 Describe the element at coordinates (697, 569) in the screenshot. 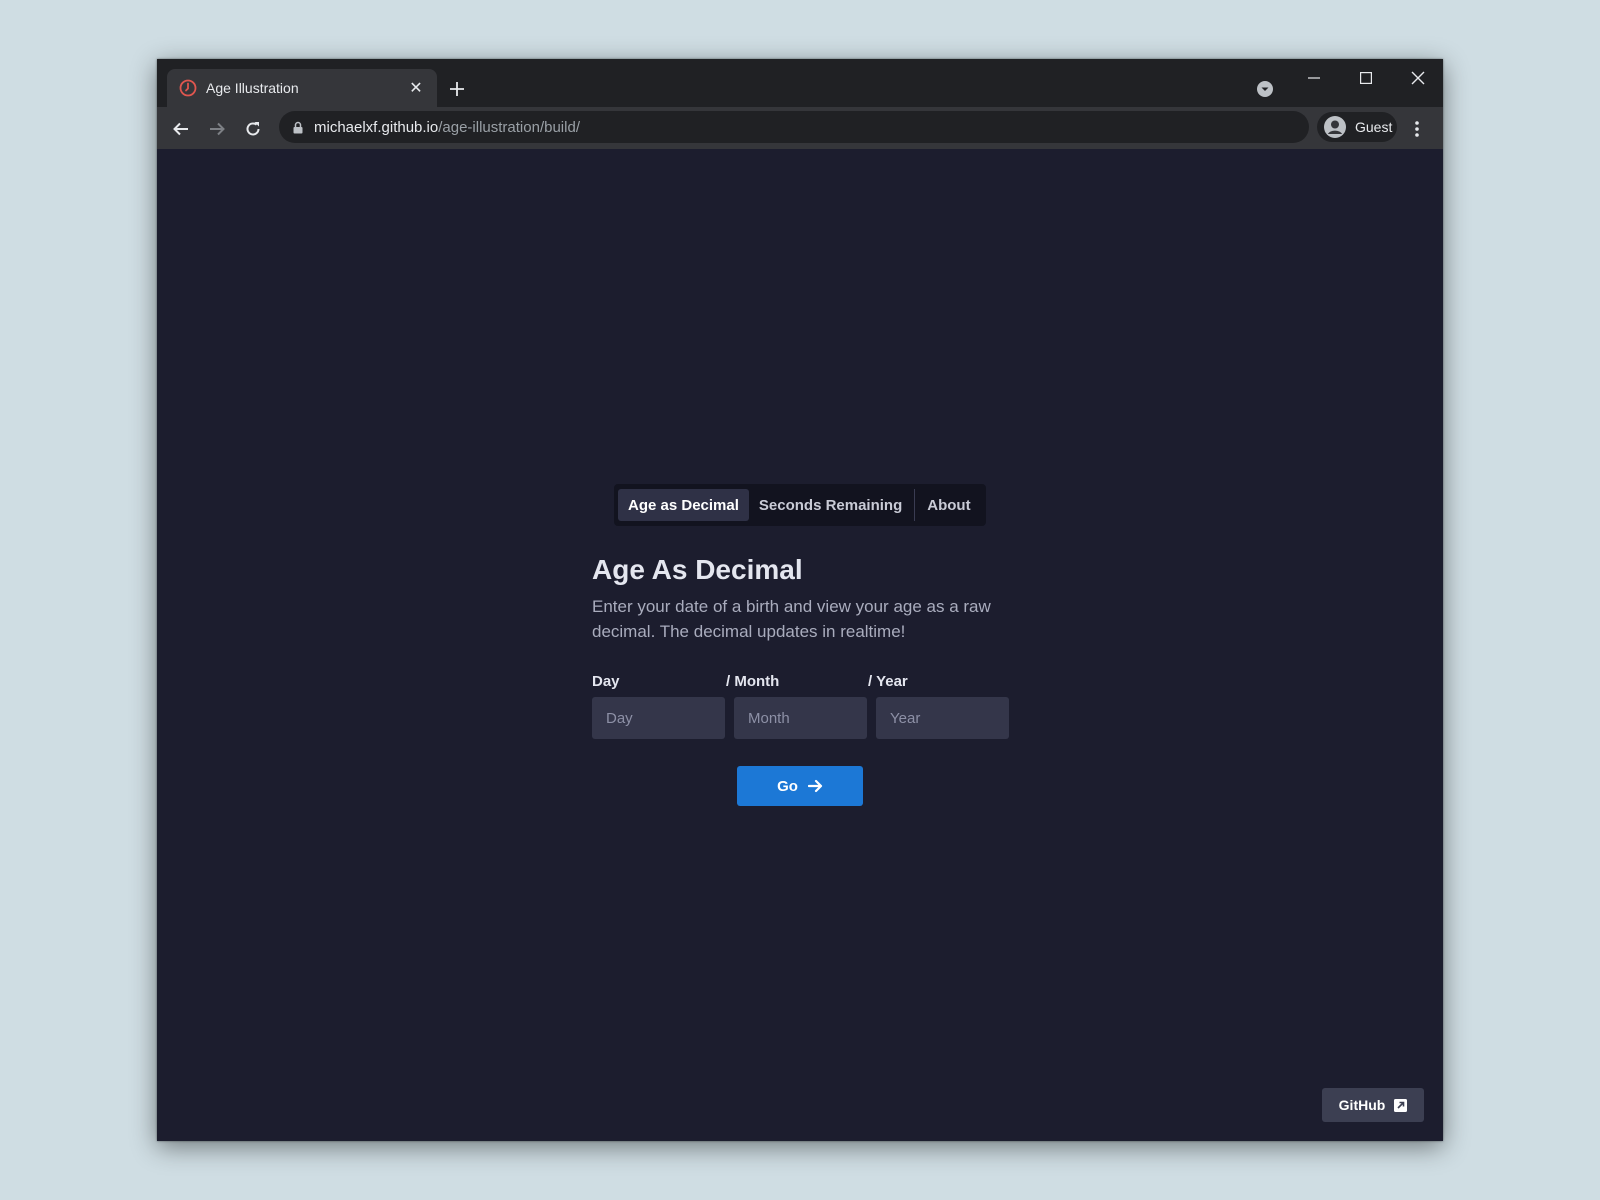

I see `page-title: Age As Decimal` at that location.